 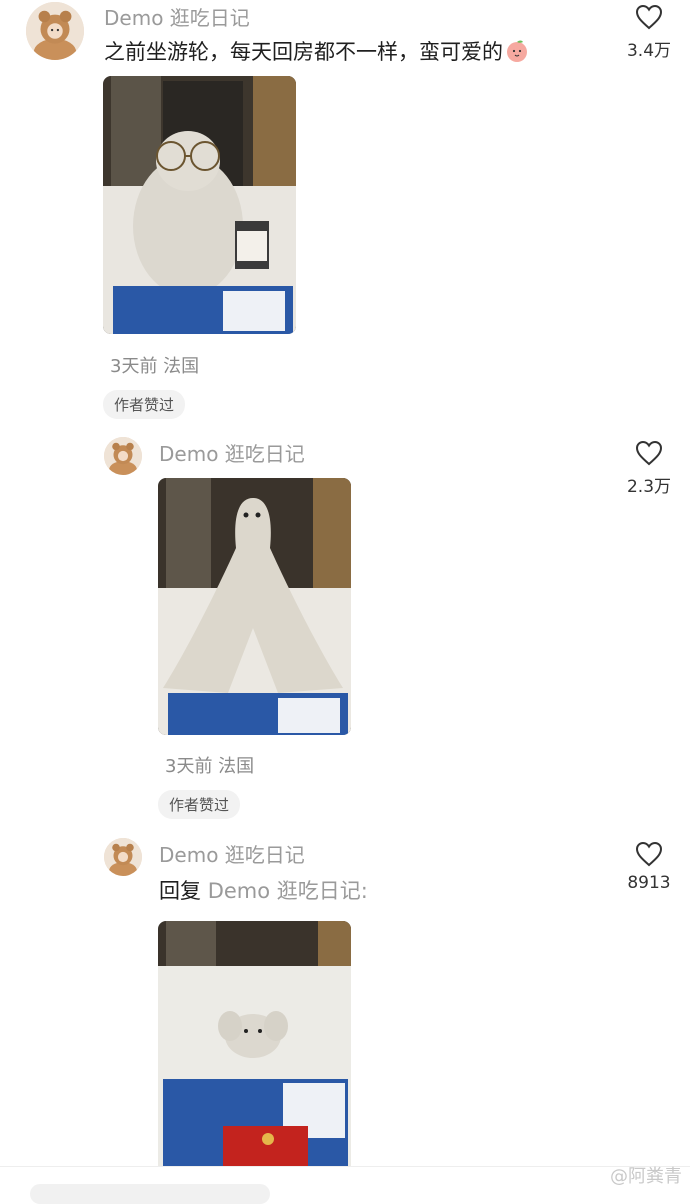 I want to click on towel-seal-image, so click(x=254, y=606).